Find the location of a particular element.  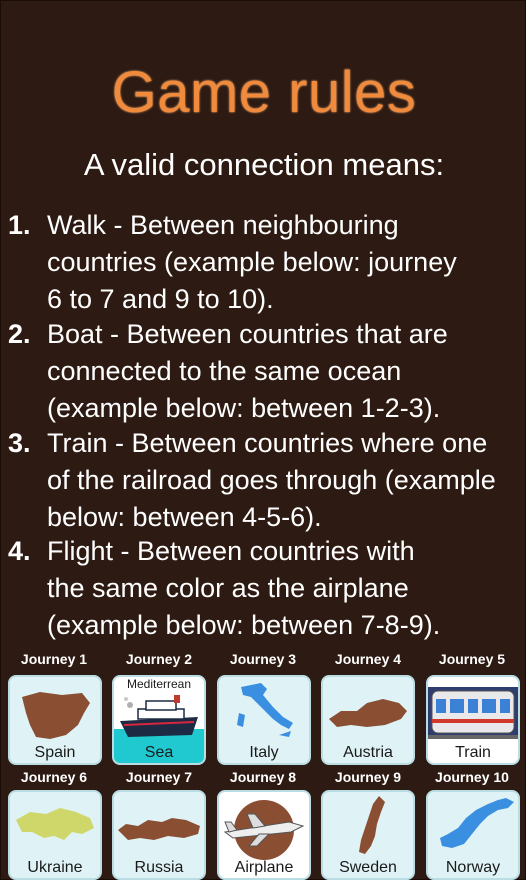

journey-label: Sweden is located at coordinates (368, 867).